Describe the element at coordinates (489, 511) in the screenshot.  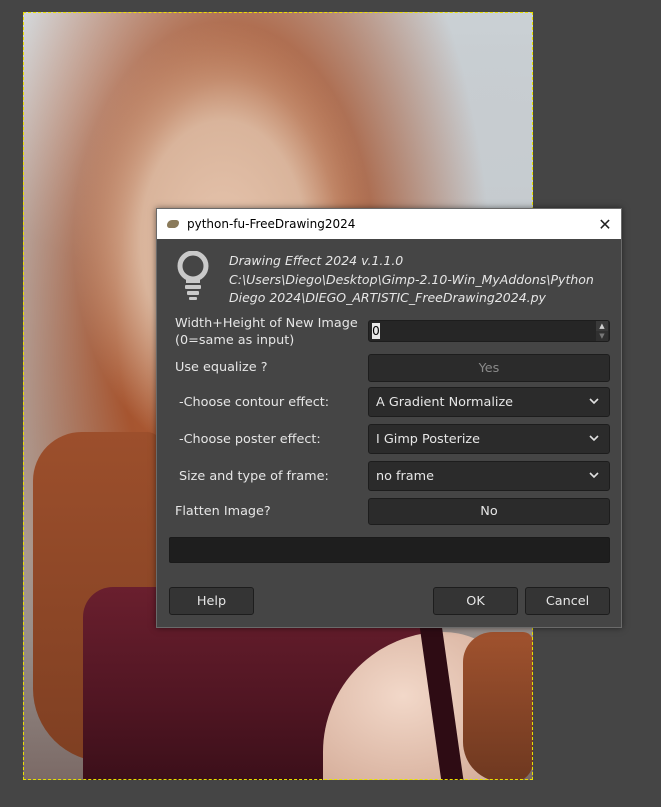
I see `flatten-toggle: No` at that location.